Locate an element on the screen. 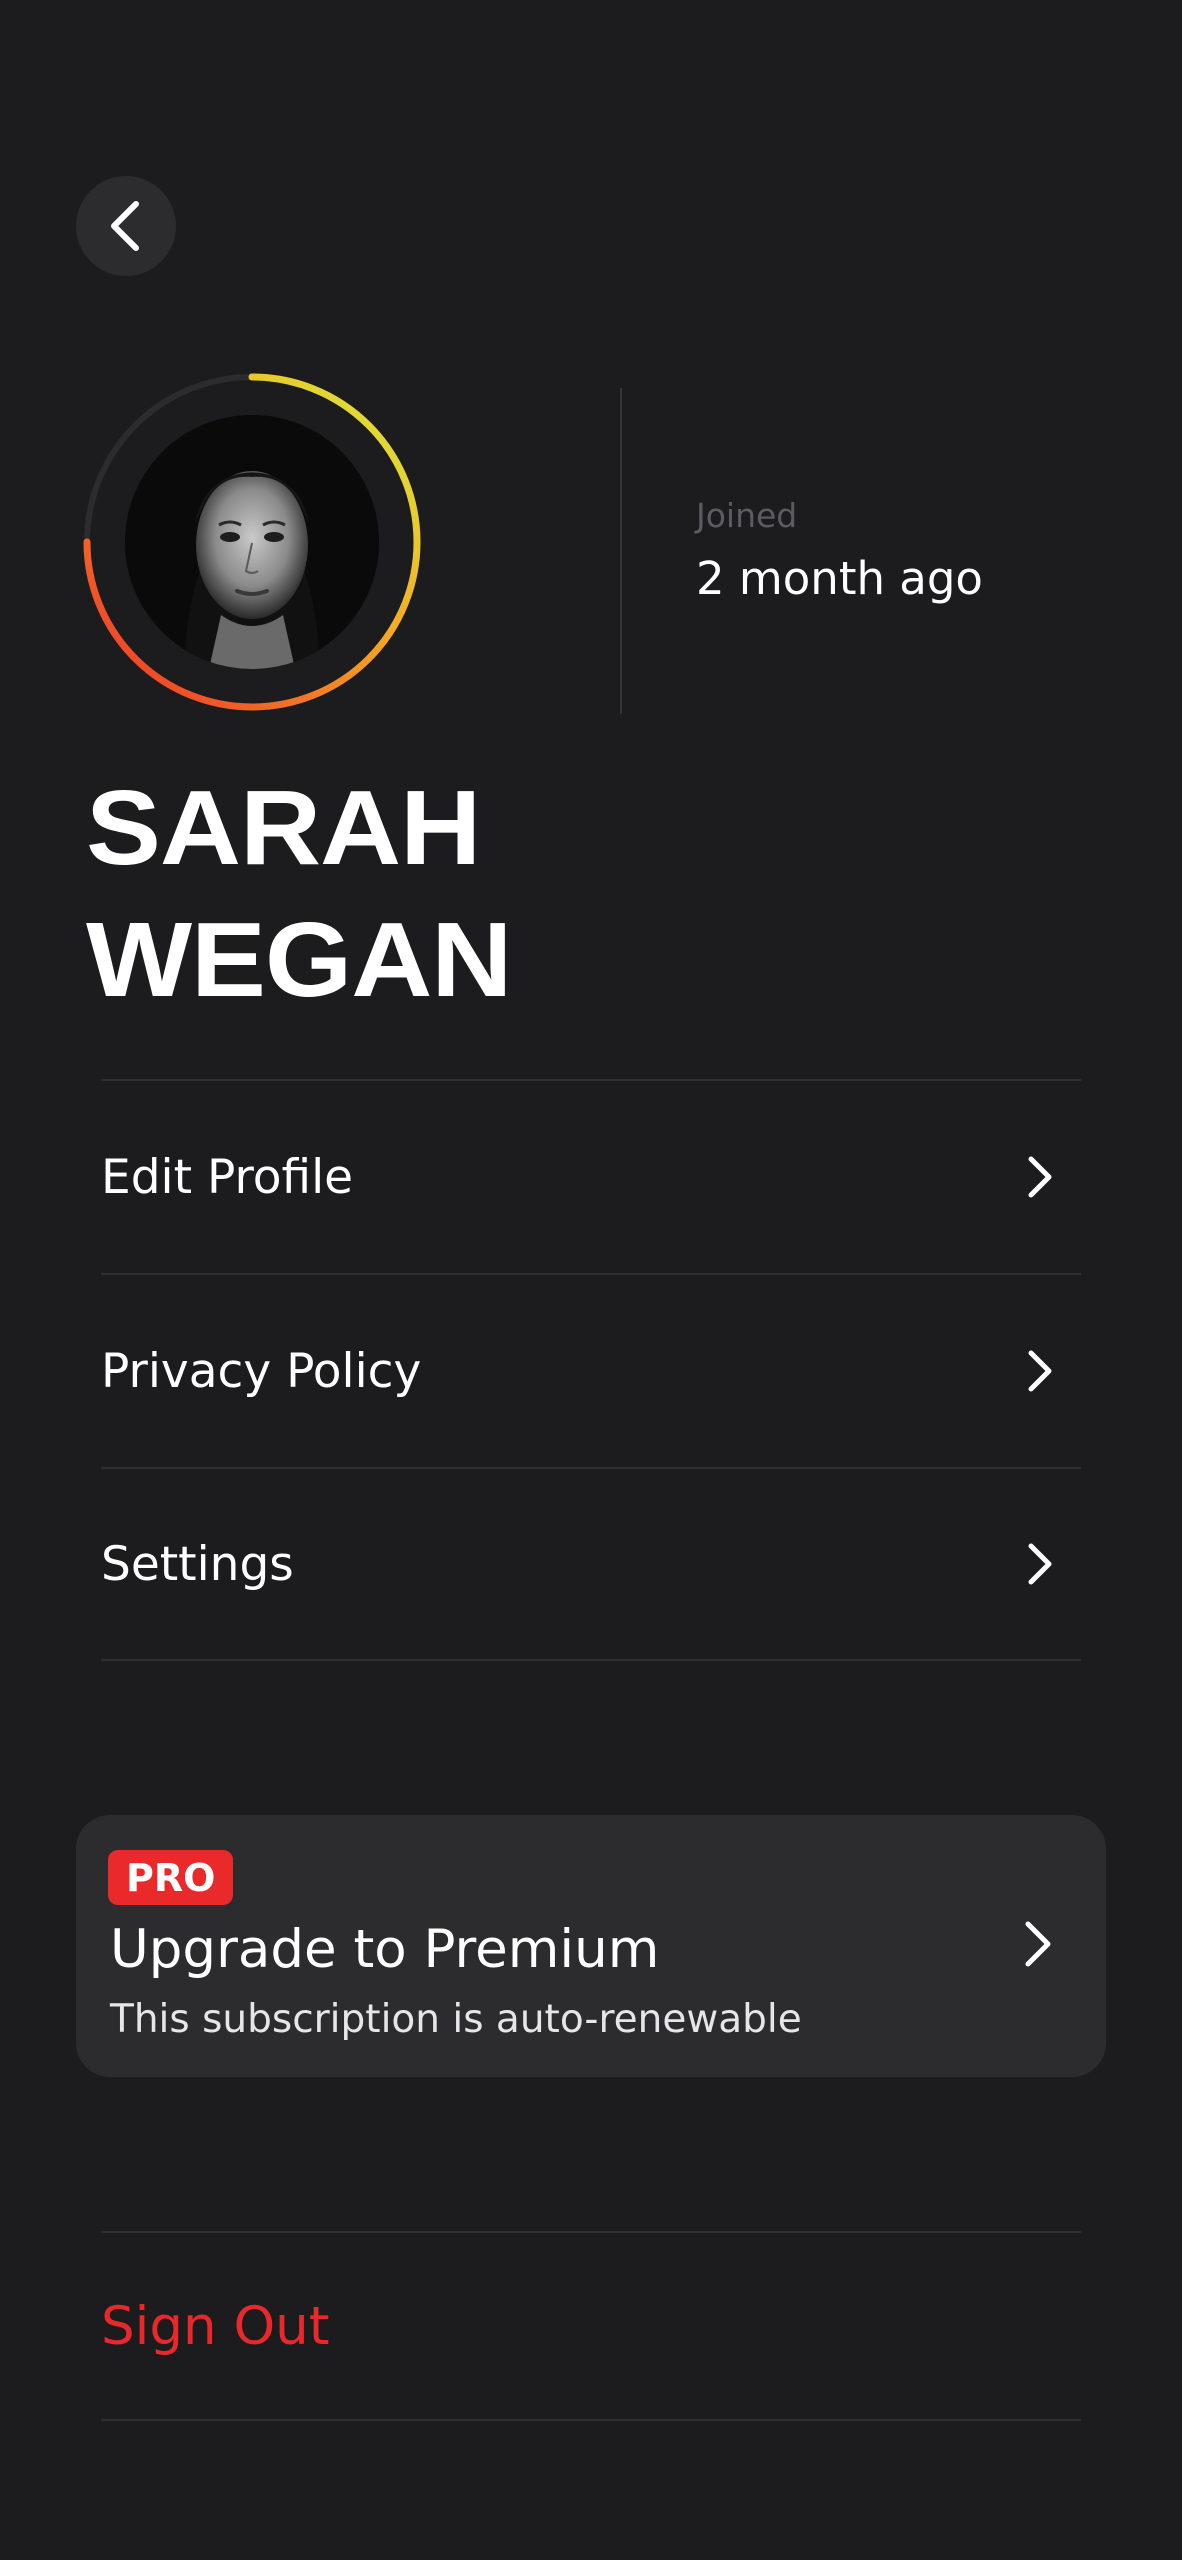  joined-label: Joined is located at coordinates (747, 515).